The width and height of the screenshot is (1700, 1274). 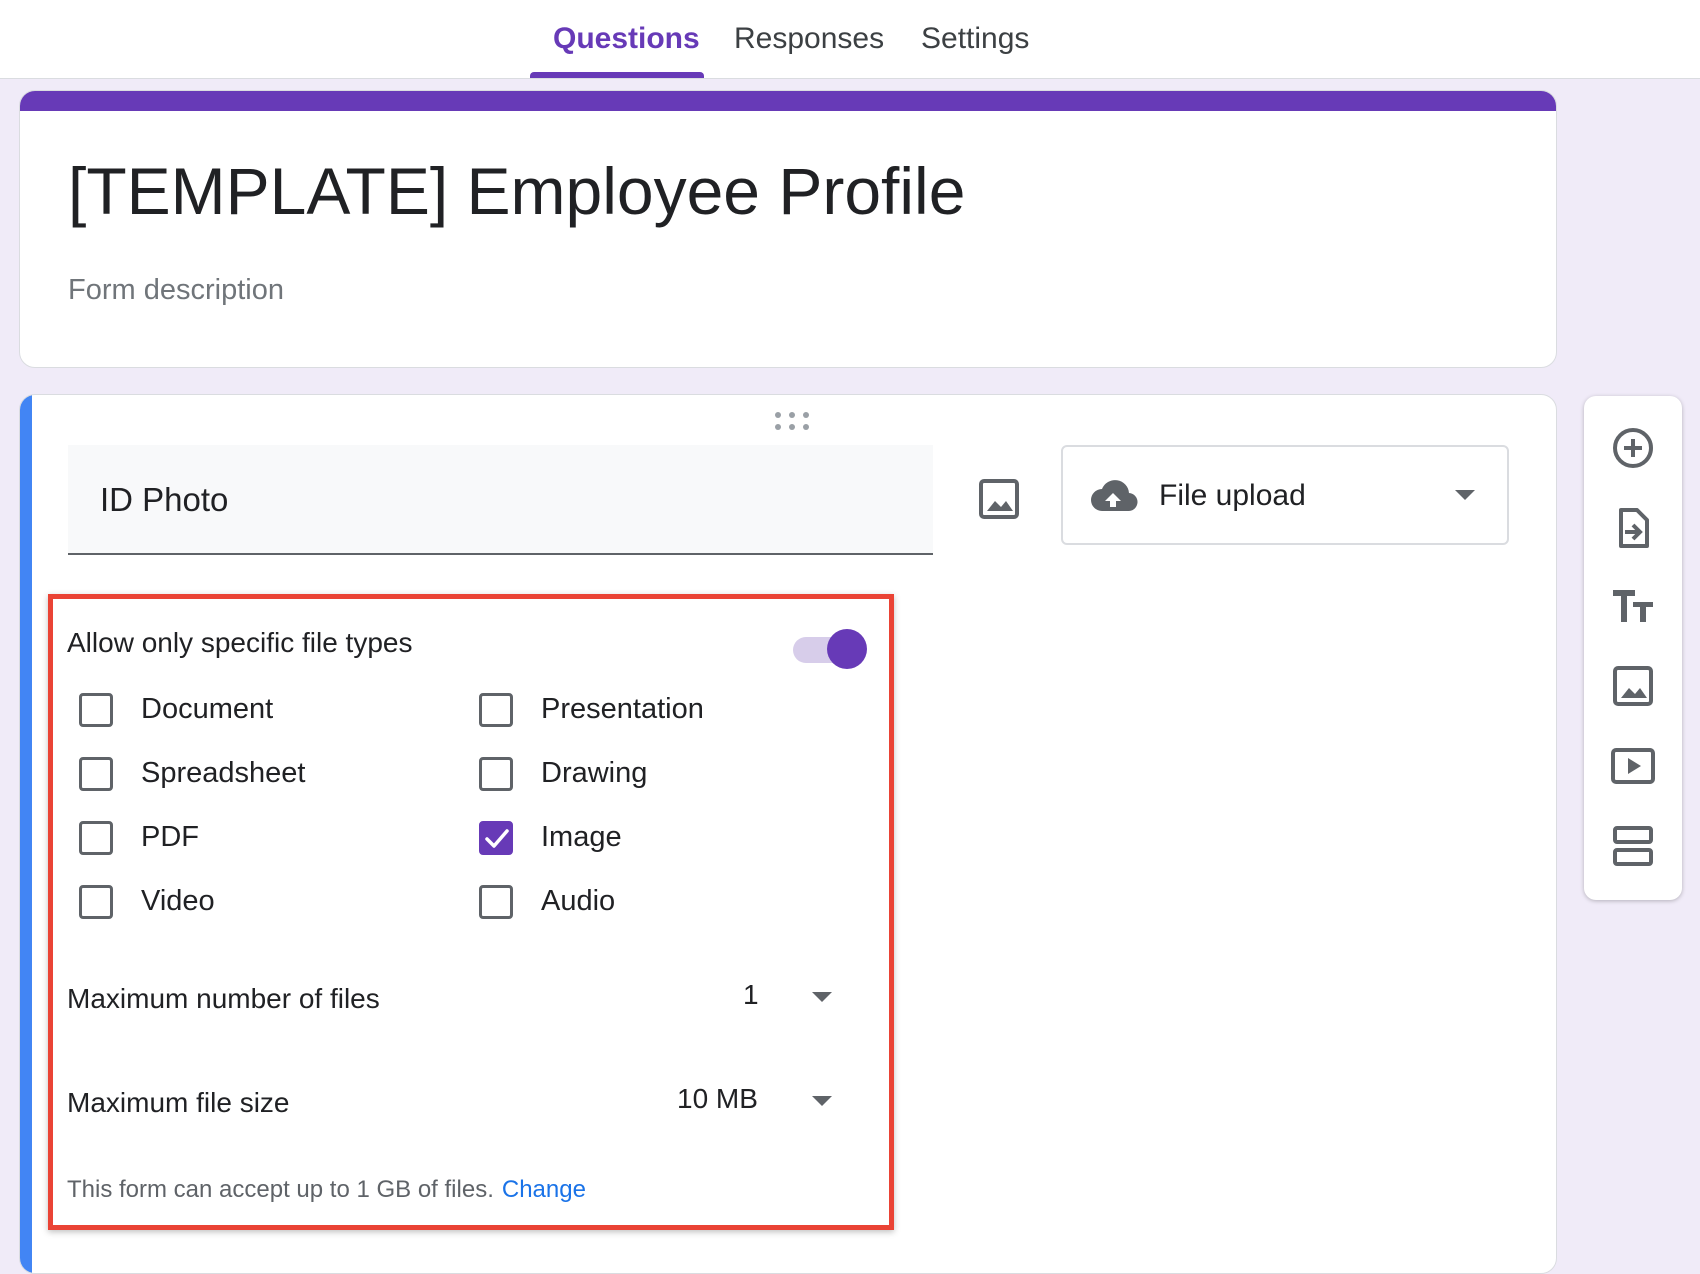 What do you see at coordinates (578, 901) in the screenshot?
I see `filetype-label: Audio` at bounding box center [578, 901].